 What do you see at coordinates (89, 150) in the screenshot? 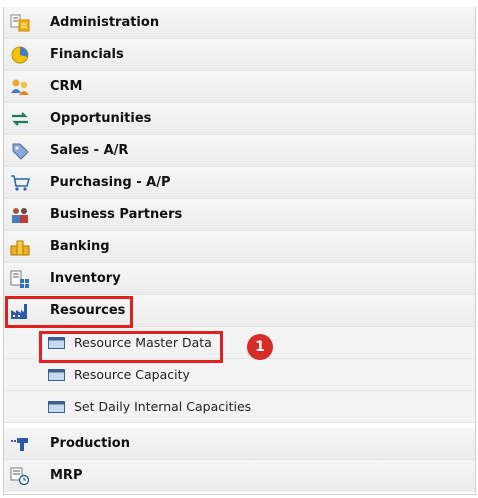
I see `menu-label-sales: Sales - A/R` at bounding box center [89, 150].